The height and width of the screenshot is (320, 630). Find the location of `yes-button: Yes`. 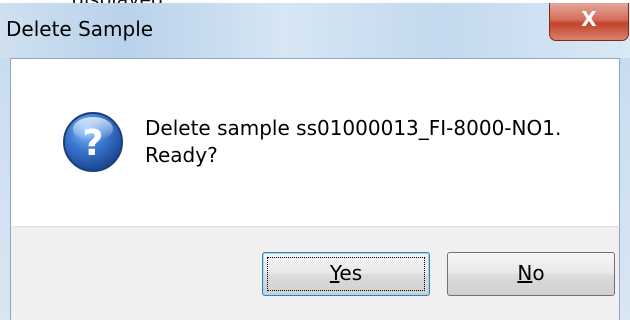

yes-button: Yes is located at coordinates (346, 274).